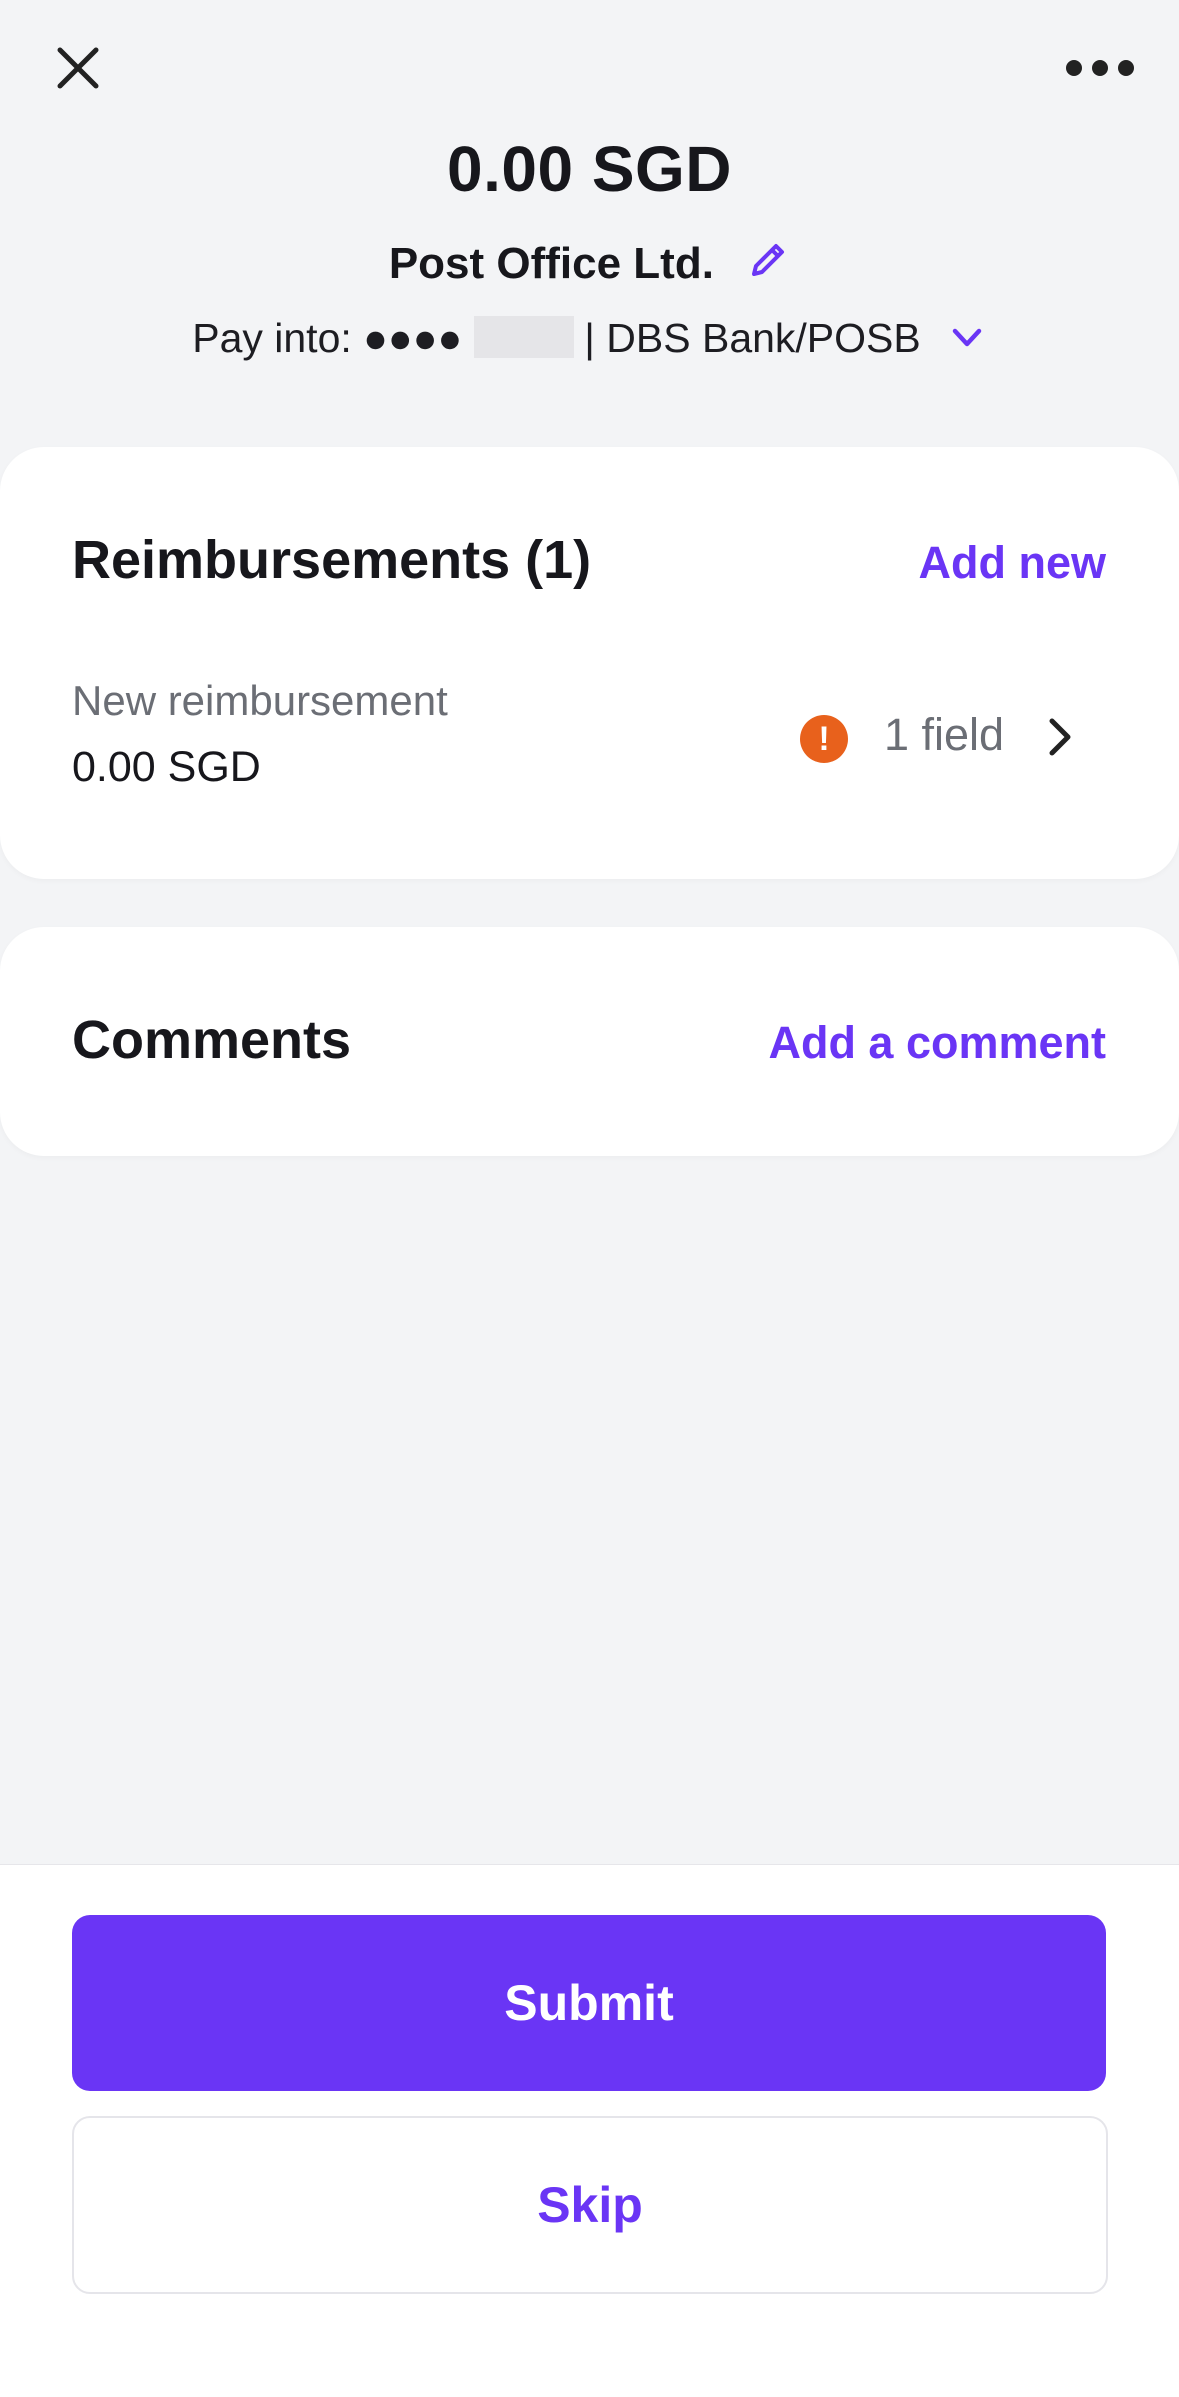  I want to click on total-amount: 0.00 SGD, so click(589, 169).